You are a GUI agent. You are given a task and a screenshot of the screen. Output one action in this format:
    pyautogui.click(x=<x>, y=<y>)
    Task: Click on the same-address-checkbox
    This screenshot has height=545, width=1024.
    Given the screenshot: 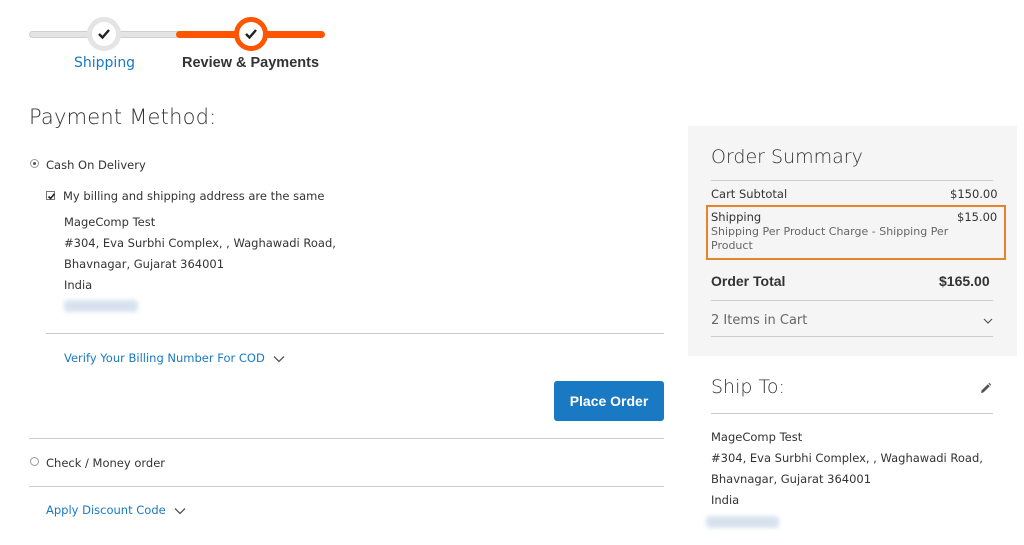 What is the action you would take?
    pyautogui.click(x=51, y=195)
    